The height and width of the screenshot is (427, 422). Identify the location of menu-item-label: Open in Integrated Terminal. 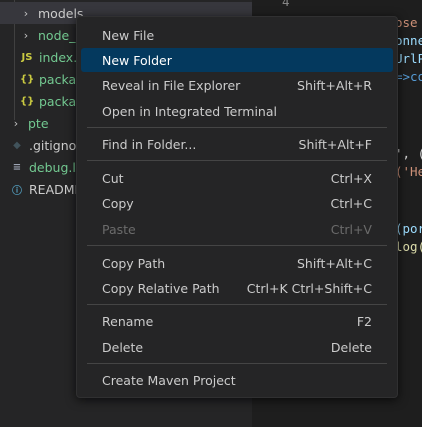
(189, 111).